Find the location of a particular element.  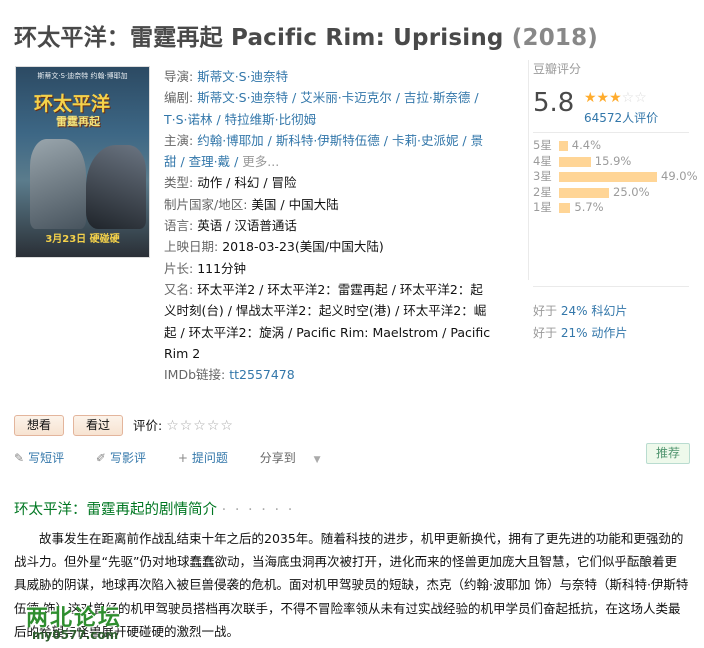

rating-row-label: 2星 is located at coordinates (542, 191).